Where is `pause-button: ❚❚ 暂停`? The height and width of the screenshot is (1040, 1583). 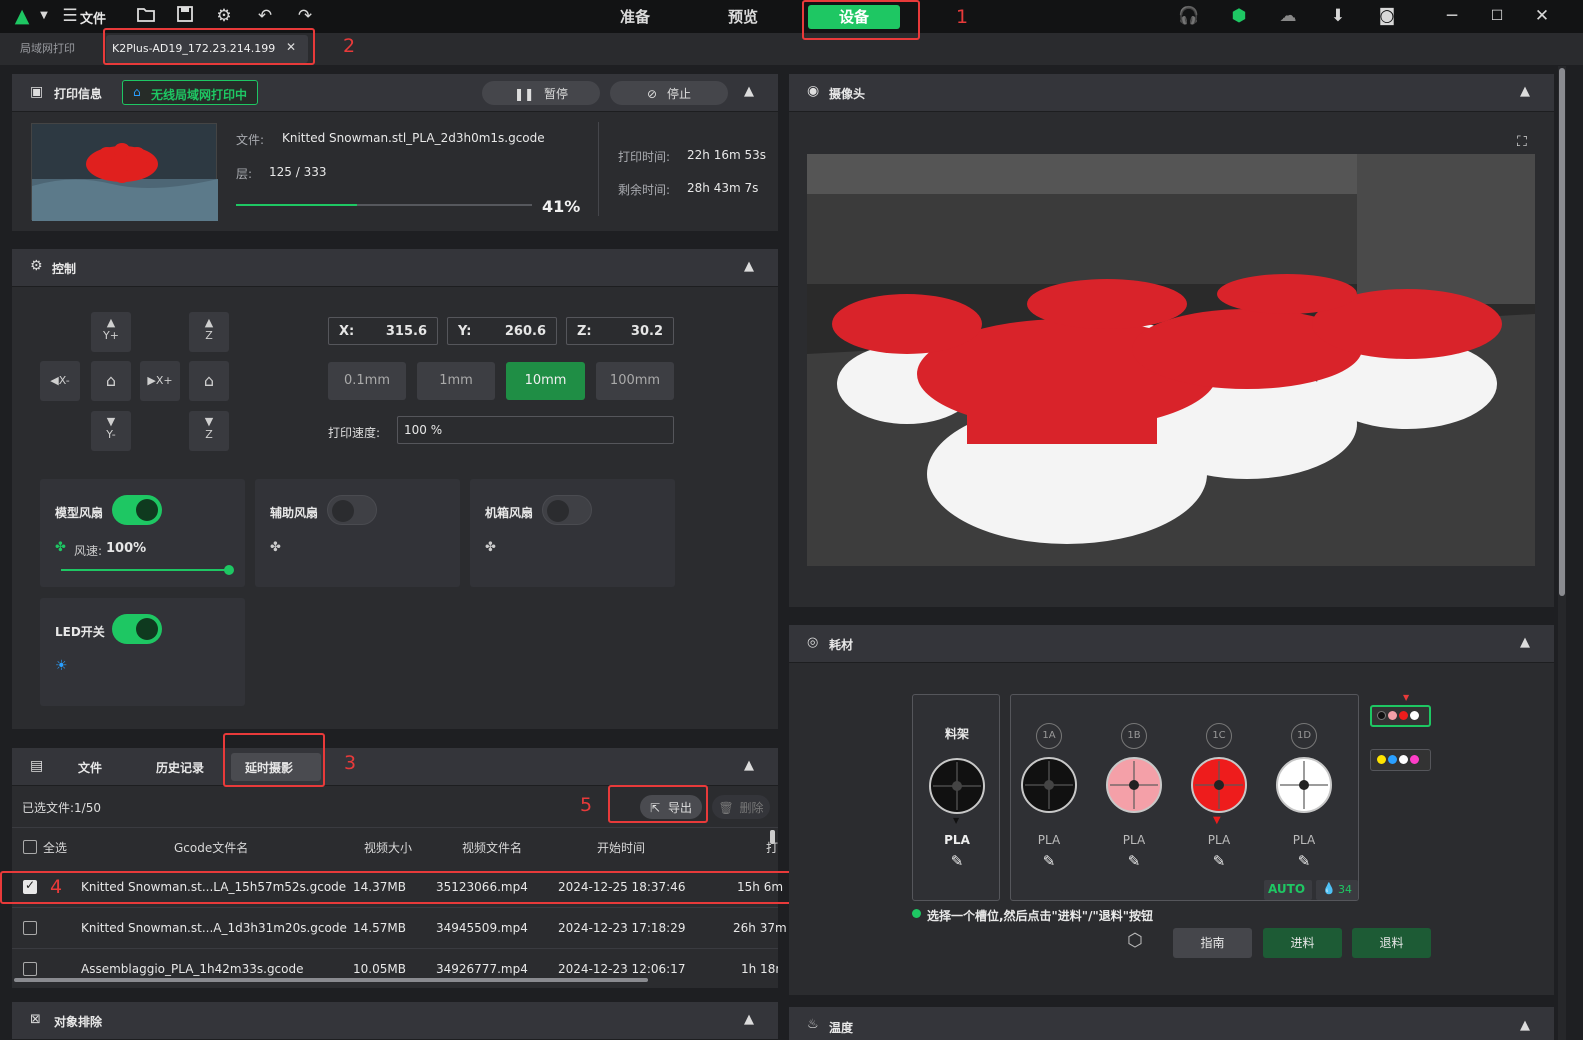 pause-button: ❚❚ 暂停 is located at coordinates (541, 93).